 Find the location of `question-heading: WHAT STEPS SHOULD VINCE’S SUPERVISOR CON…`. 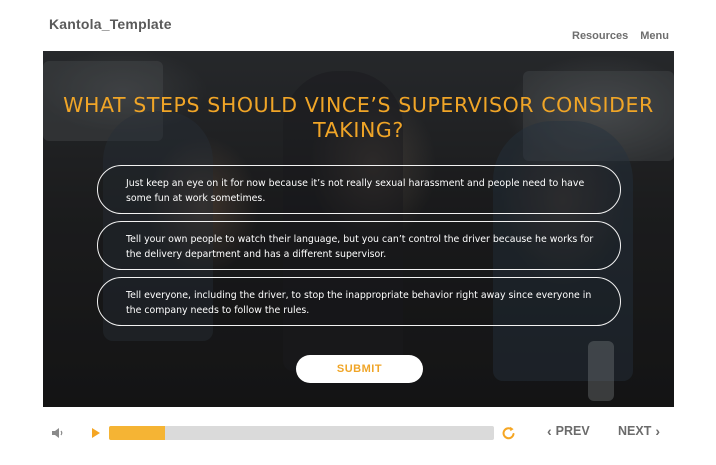

question-heading: WHAT STEPS SHOULD VINCE’S SUPERVISOR CON… is located at coordinates (358, 117).